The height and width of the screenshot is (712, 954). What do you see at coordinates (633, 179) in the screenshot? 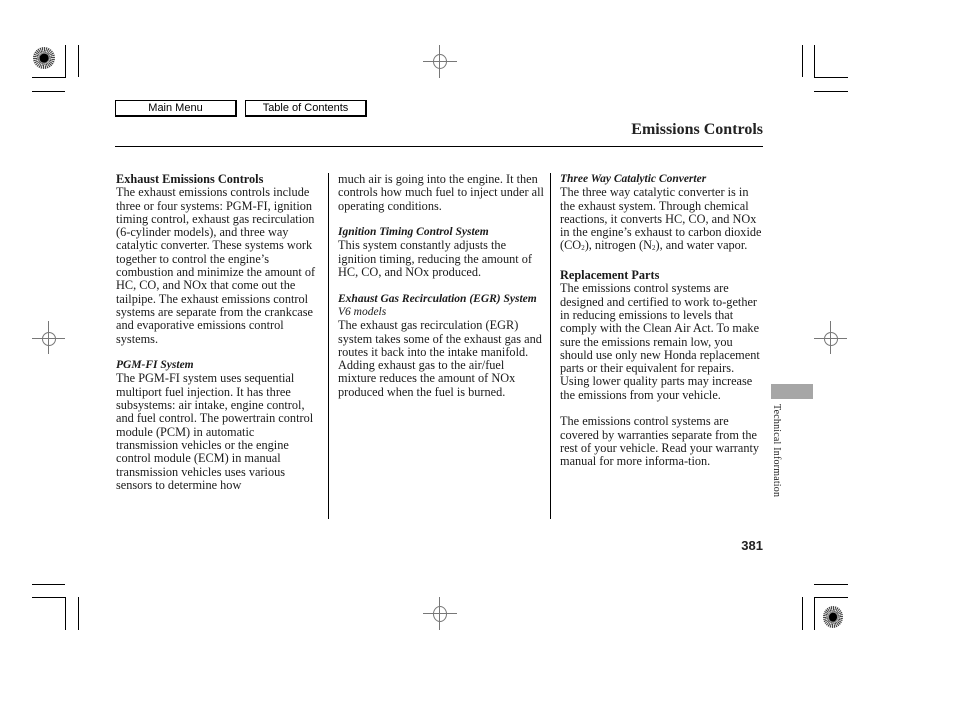
I see `subsection-heading: Three Way Catalytic Converter` at bounding box center [633, 179].